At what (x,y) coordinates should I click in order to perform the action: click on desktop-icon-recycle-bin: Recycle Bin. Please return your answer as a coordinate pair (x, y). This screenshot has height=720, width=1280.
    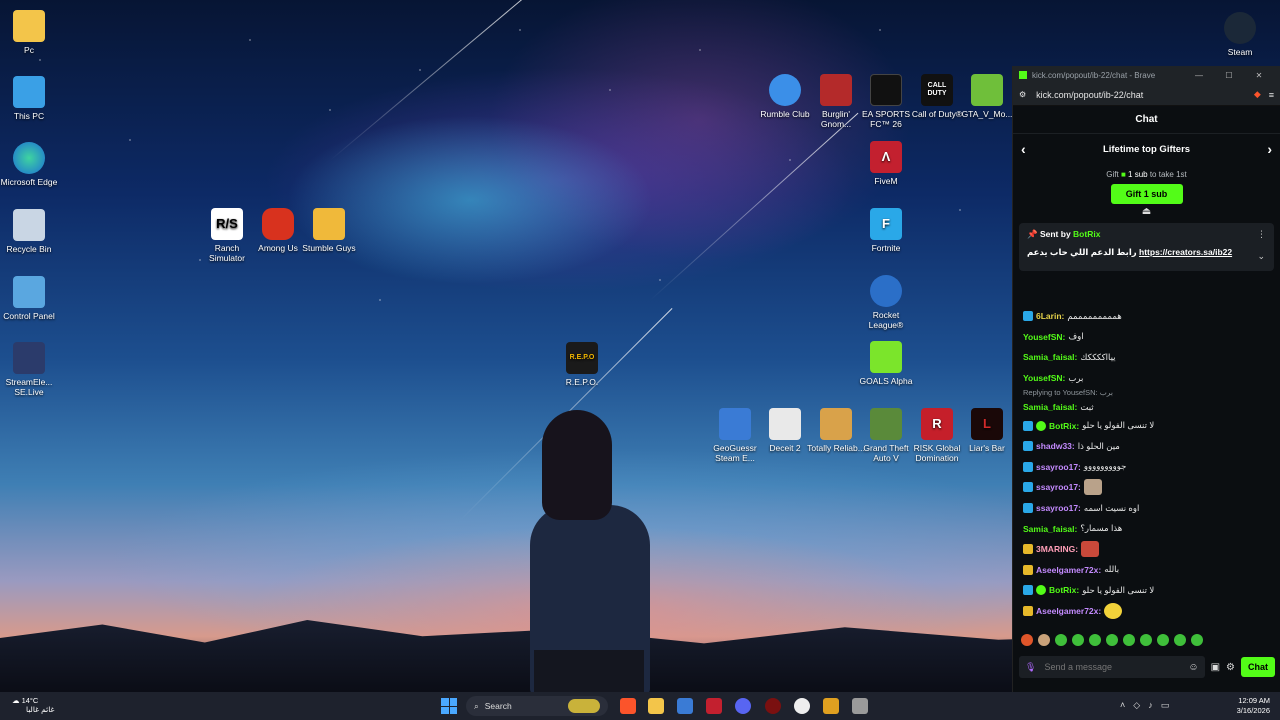
    Looking at the image, I should click on (29, 231).